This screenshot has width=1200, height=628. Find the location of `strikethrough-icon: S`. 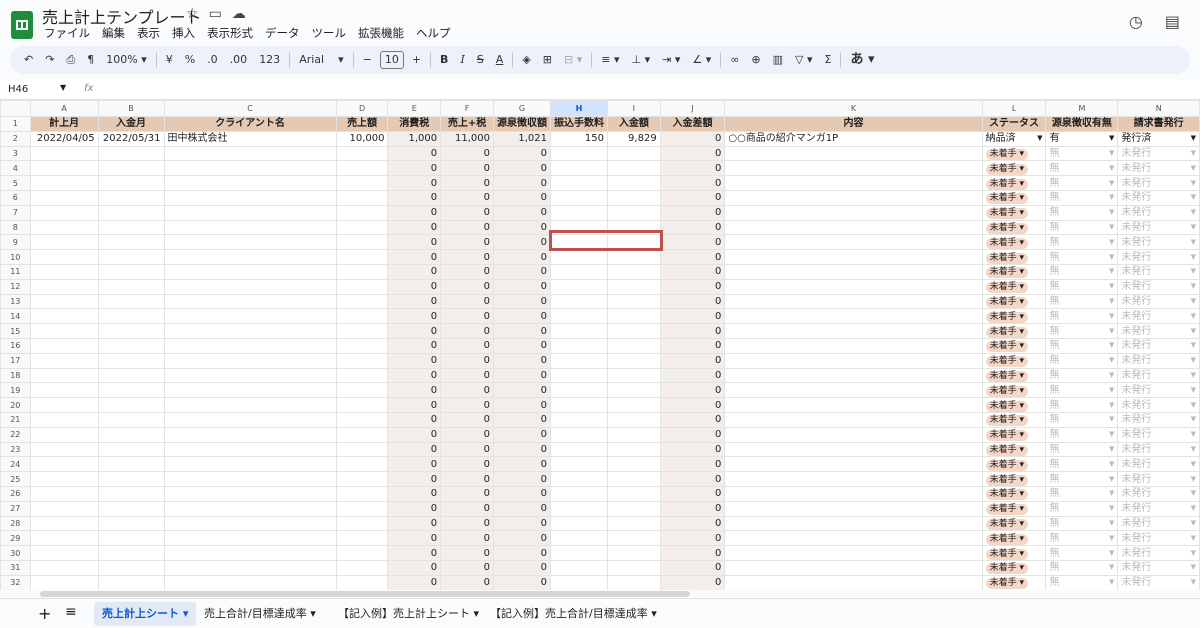

strikethrough-icon: S is located at coordinates (480, 60).